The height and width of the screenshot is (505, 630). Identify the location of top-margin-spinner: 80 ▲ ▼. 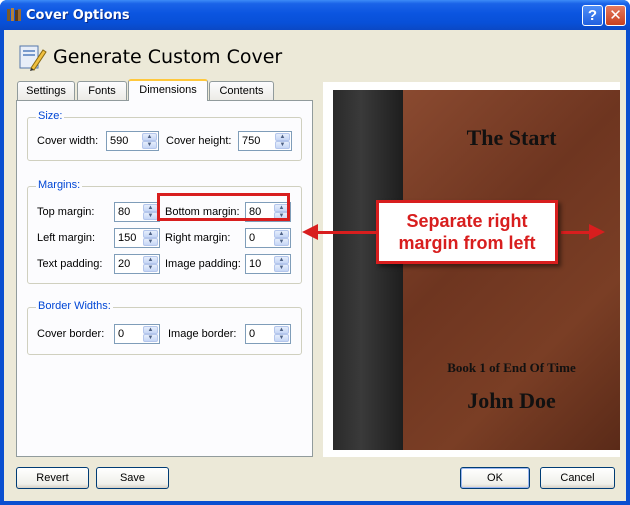
(137, 212).